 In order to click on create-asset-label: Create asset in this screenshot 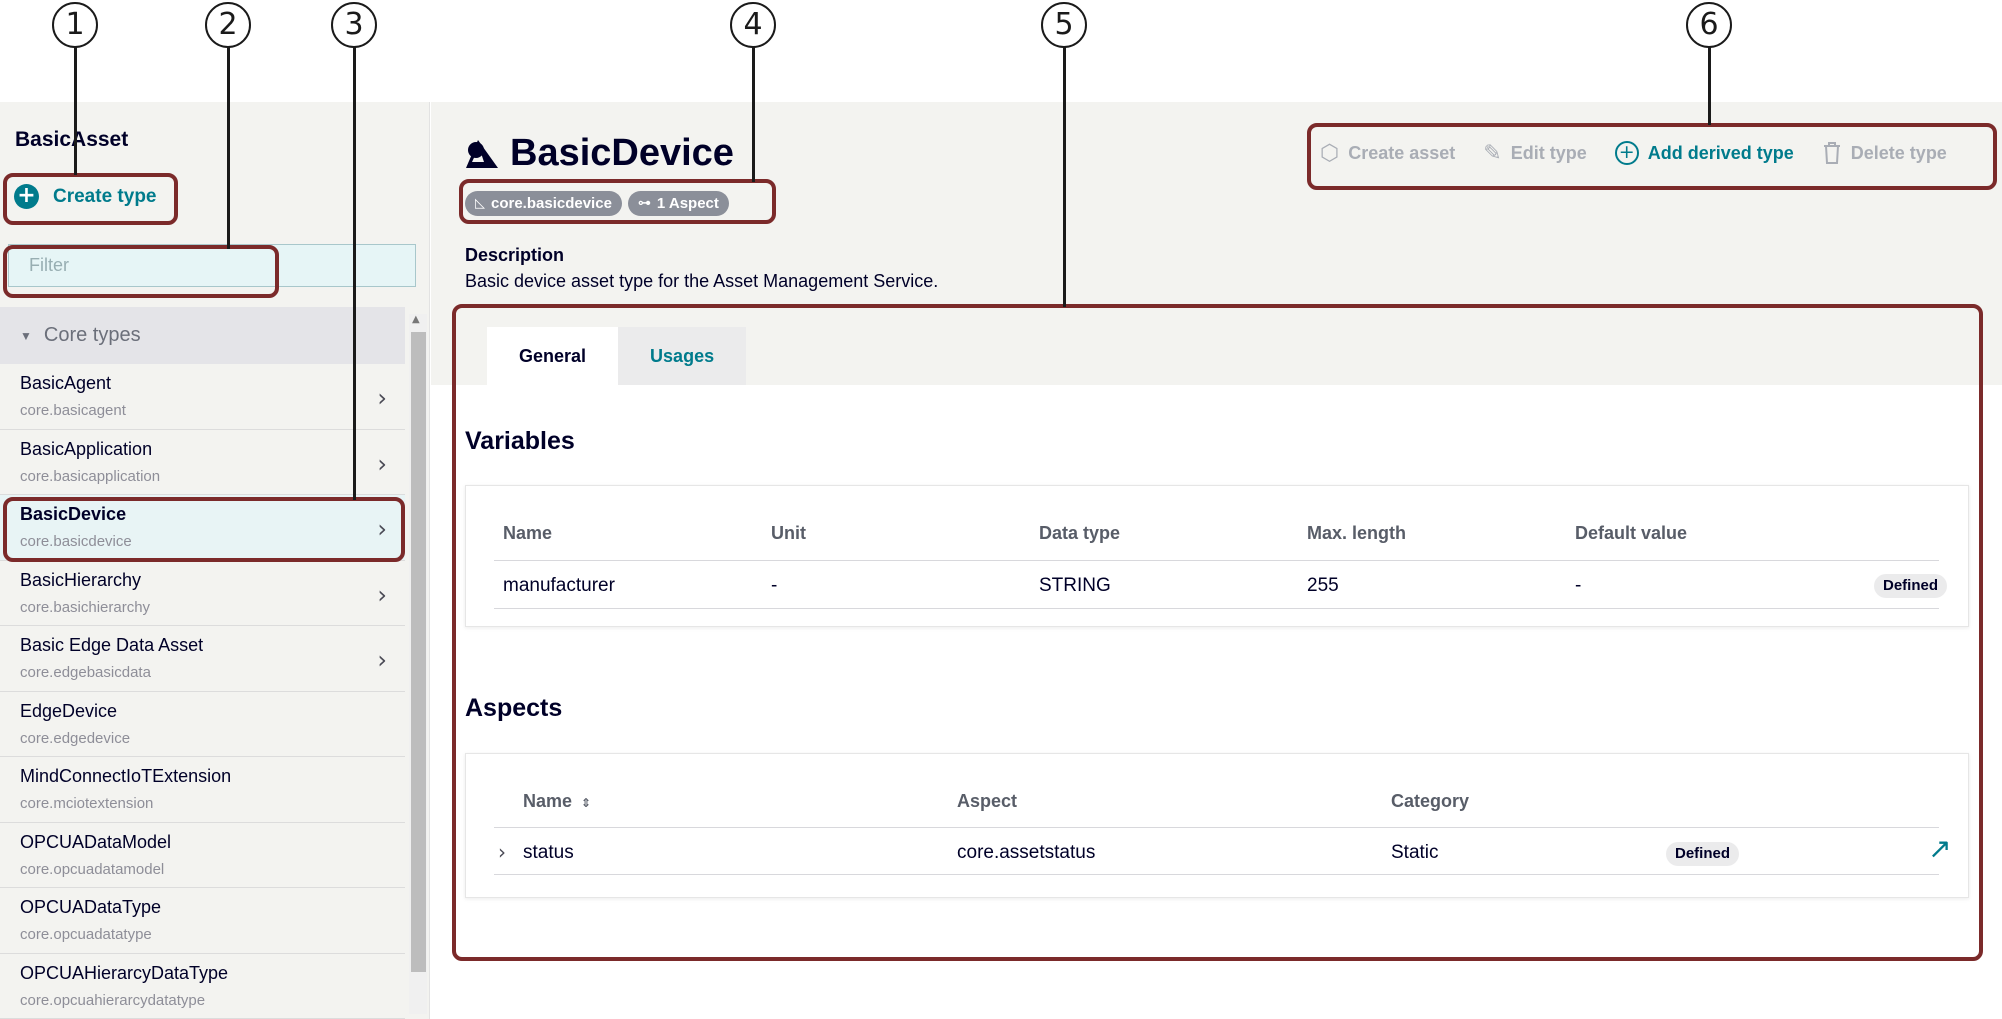, I will do `click(1402, 152)`.